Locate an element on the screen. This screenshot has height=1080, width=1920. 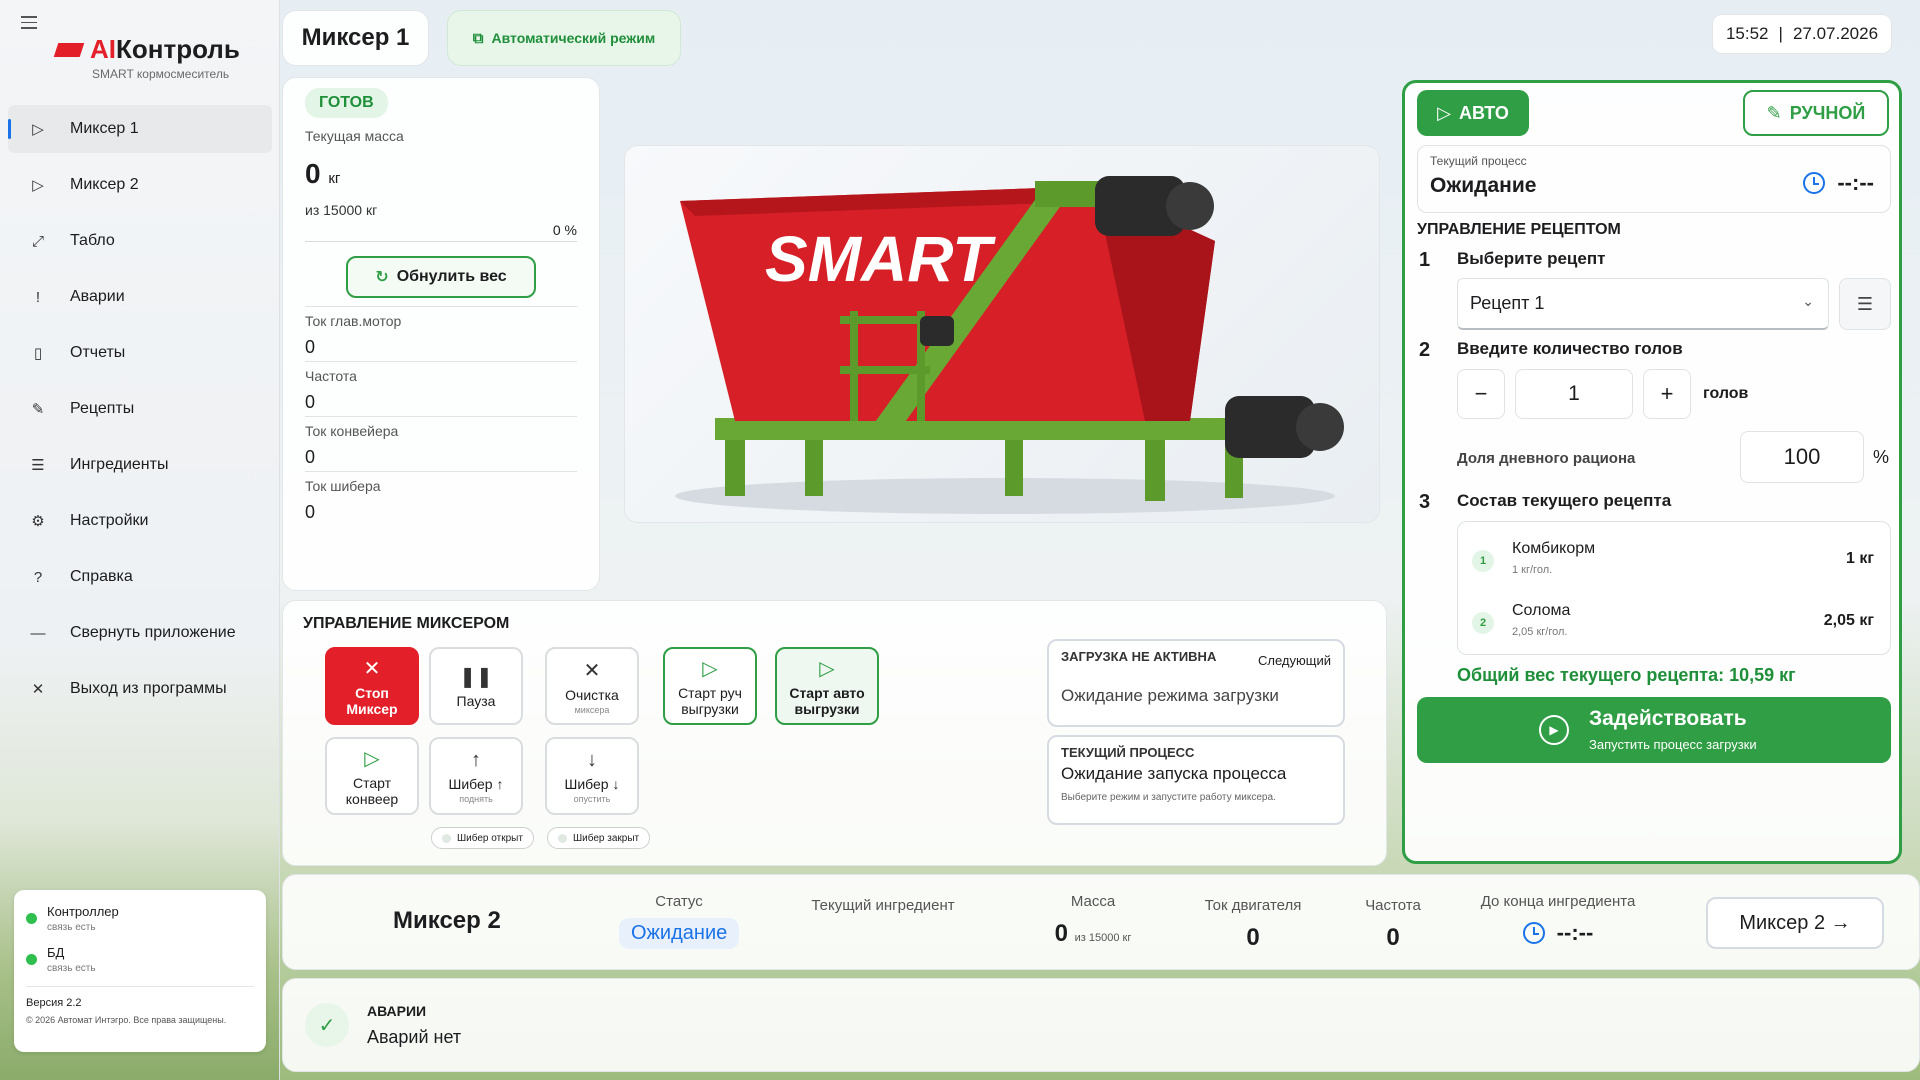
ingredient-name: Солома is located at coordinates (1541, 610).